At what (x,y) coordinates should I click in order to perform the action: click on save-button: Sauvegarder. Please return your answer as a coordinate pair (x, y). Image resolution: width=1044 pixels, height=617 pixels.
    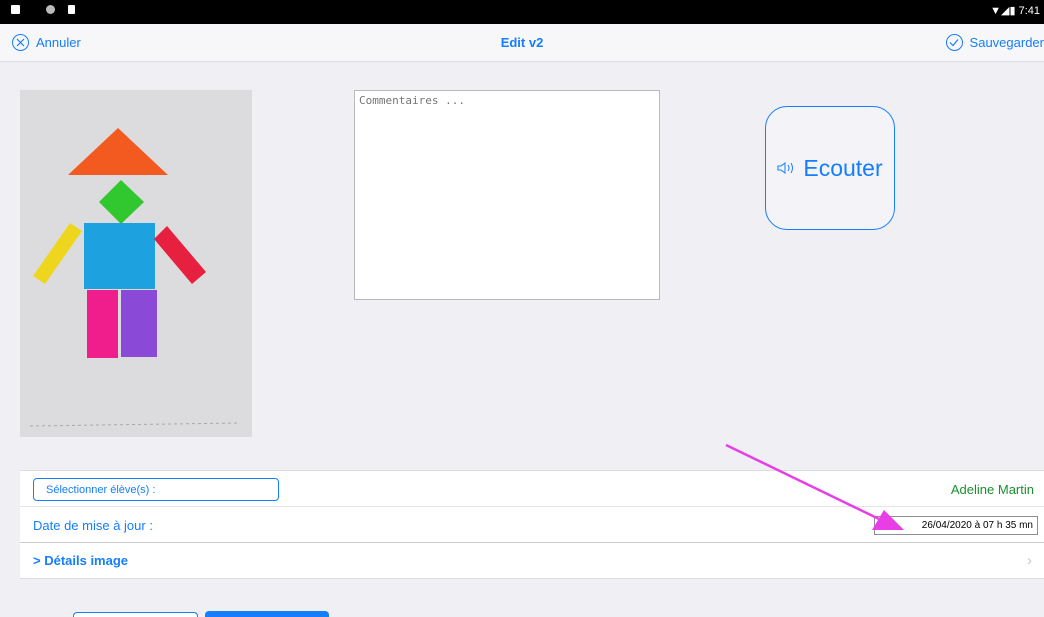
    Looking at the image, I should click on (994, 42).